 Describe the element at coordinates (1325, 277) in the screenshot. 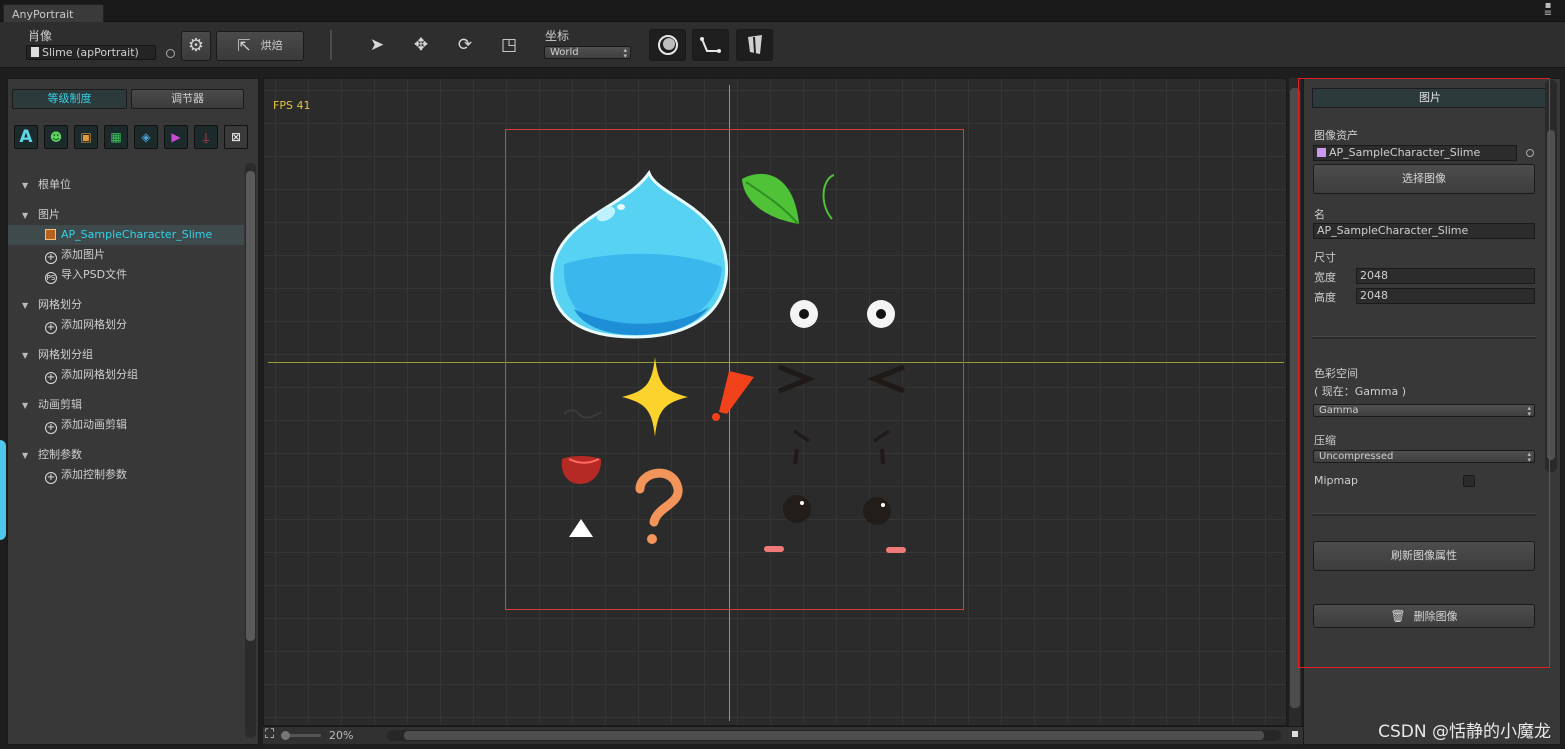

I see `width-label: 宽度` at that location.